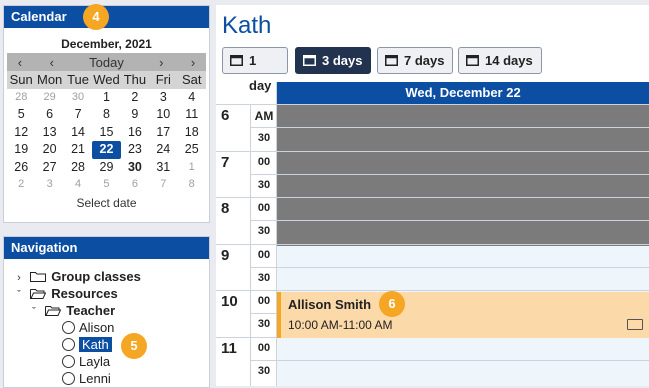  I want to click on calendar-day: 11, so click(192, 115).